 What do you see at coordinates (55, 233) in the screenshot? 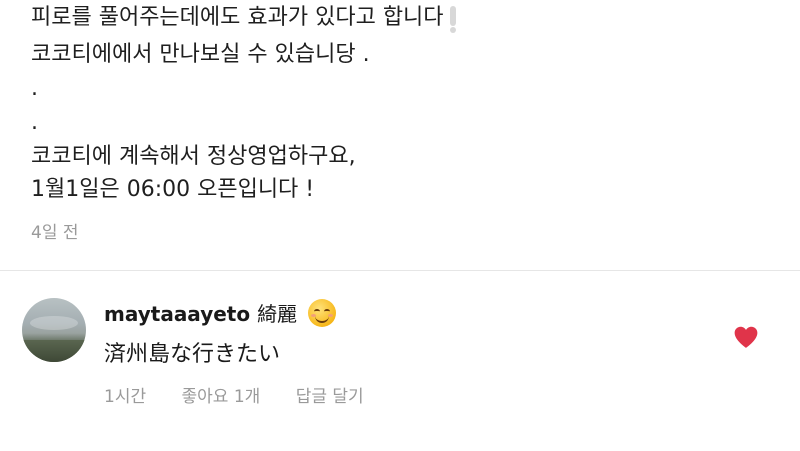
I see `post-timestamp: 4일 전` at bounding box center [55, 233].